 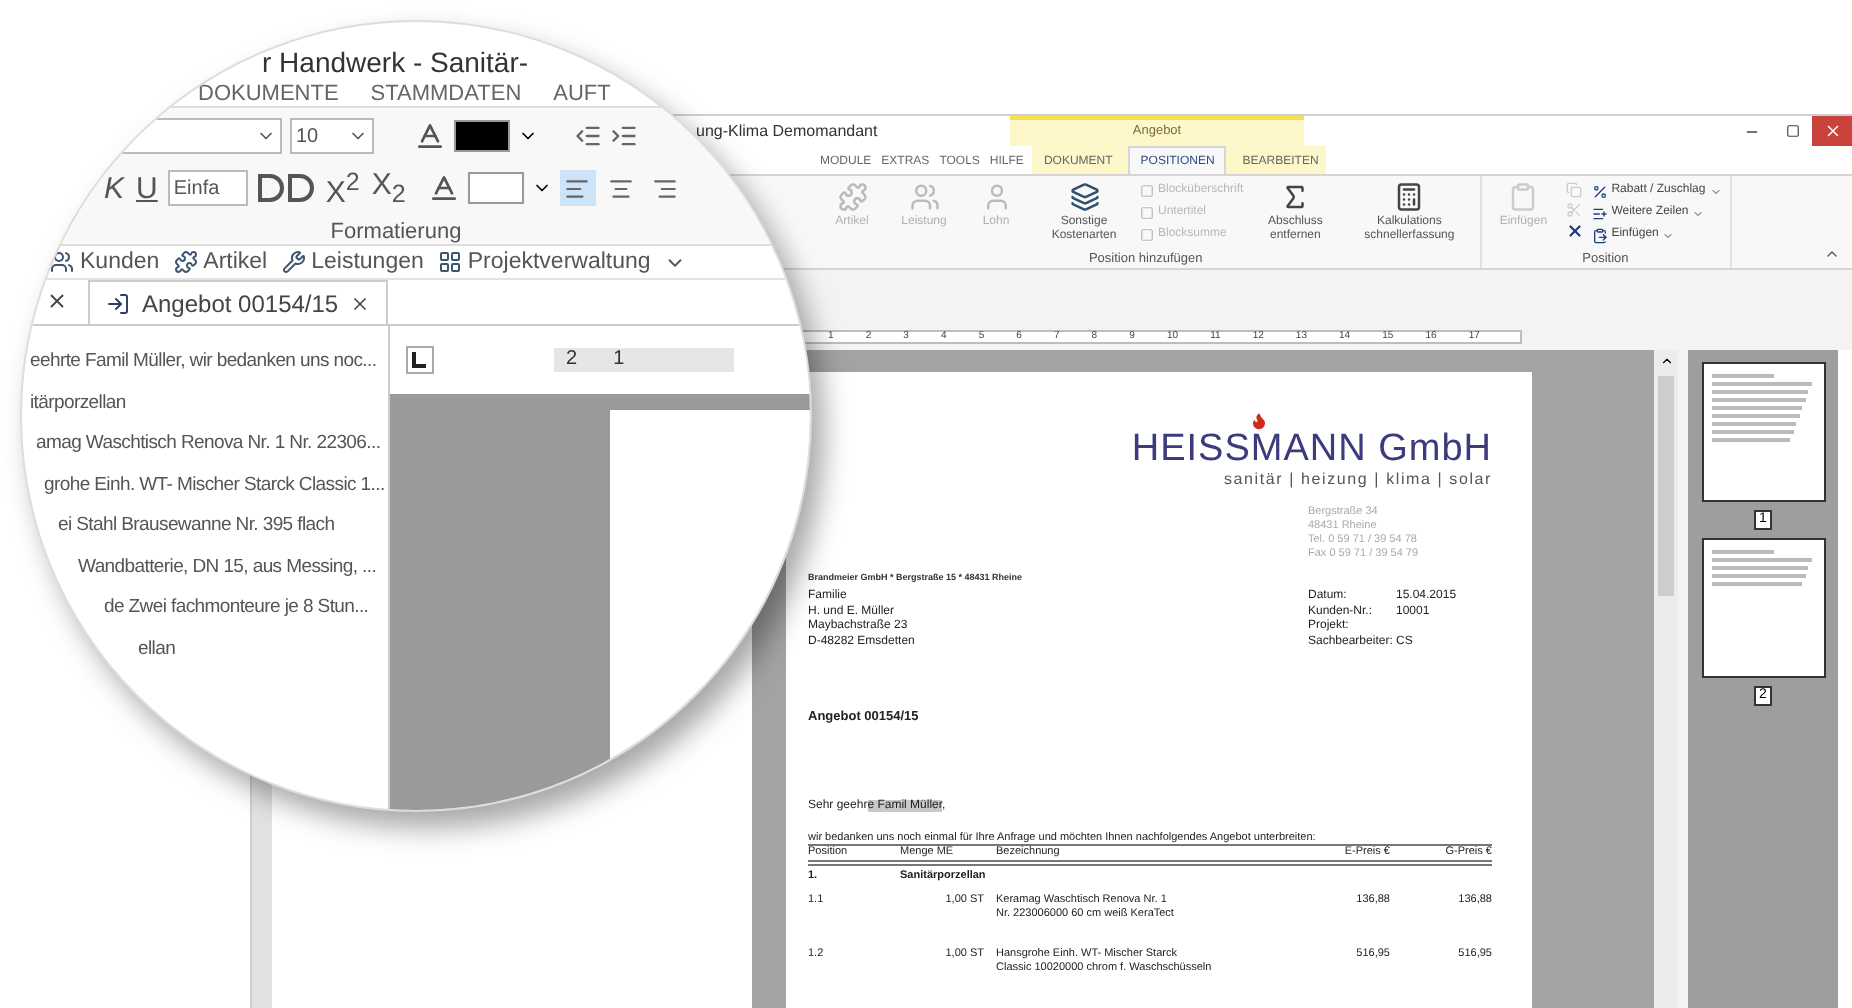 I want to click on scroll-up-icon, so click(x=1666, y=361).